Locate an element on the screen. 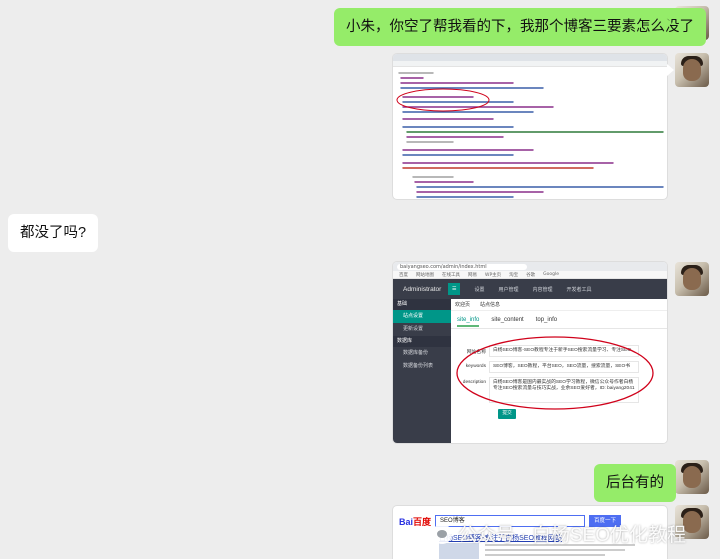 This screenshot has width=720, height=559. admin-top-nav: Administrator ☰ 设置 用户管理 内容管理 开发者工具 is located at coordinates (530, 289).